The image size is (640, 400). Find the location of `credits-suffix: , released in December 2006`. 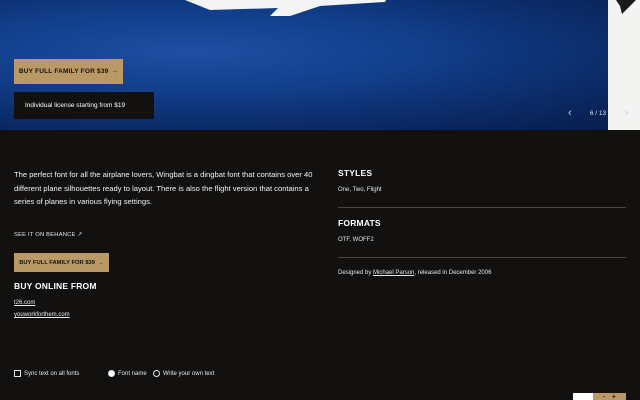

credits-suffix: , released in December 2006 is located at coordinates (453, 273).